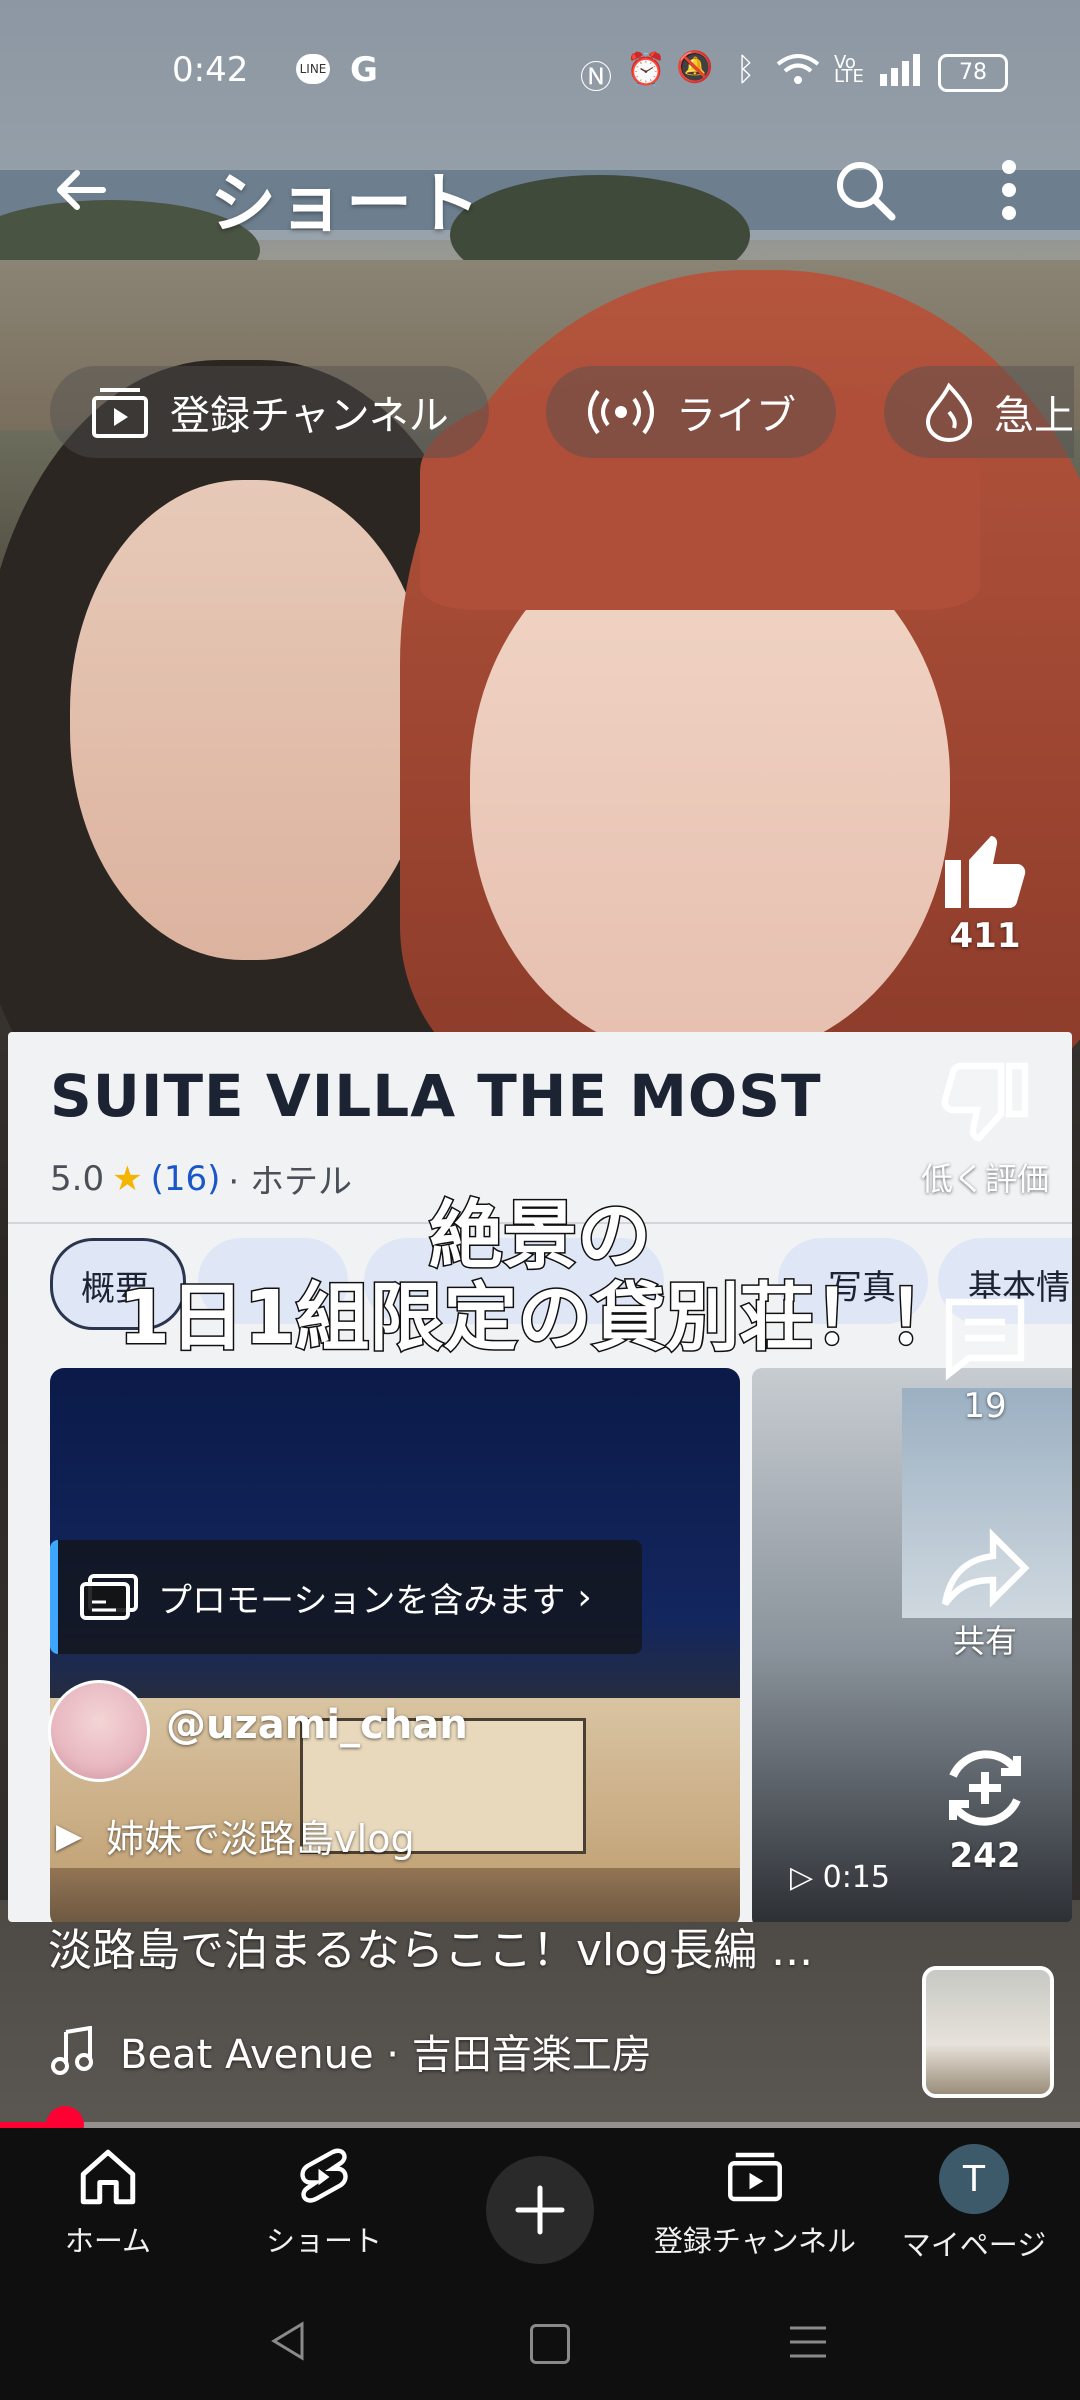 This screenshot has width=1080, height=2400. Describe the element at coordinates (755, 2241) in the screenshot. I see `nav-label: 登録チャンネル` at that location.